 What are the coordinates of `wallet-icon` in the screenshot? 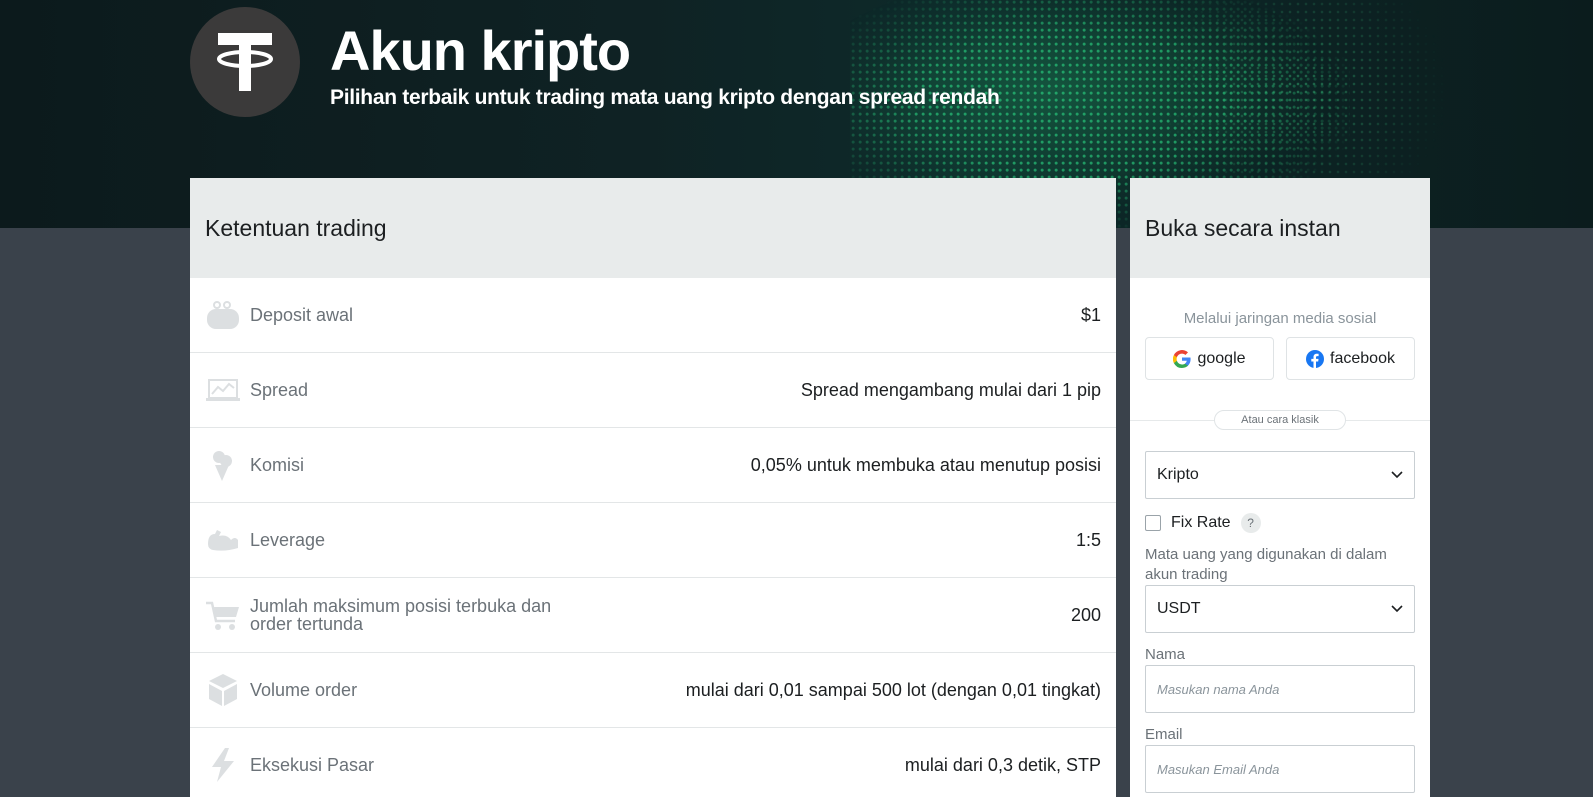 It's located at (223, 315).